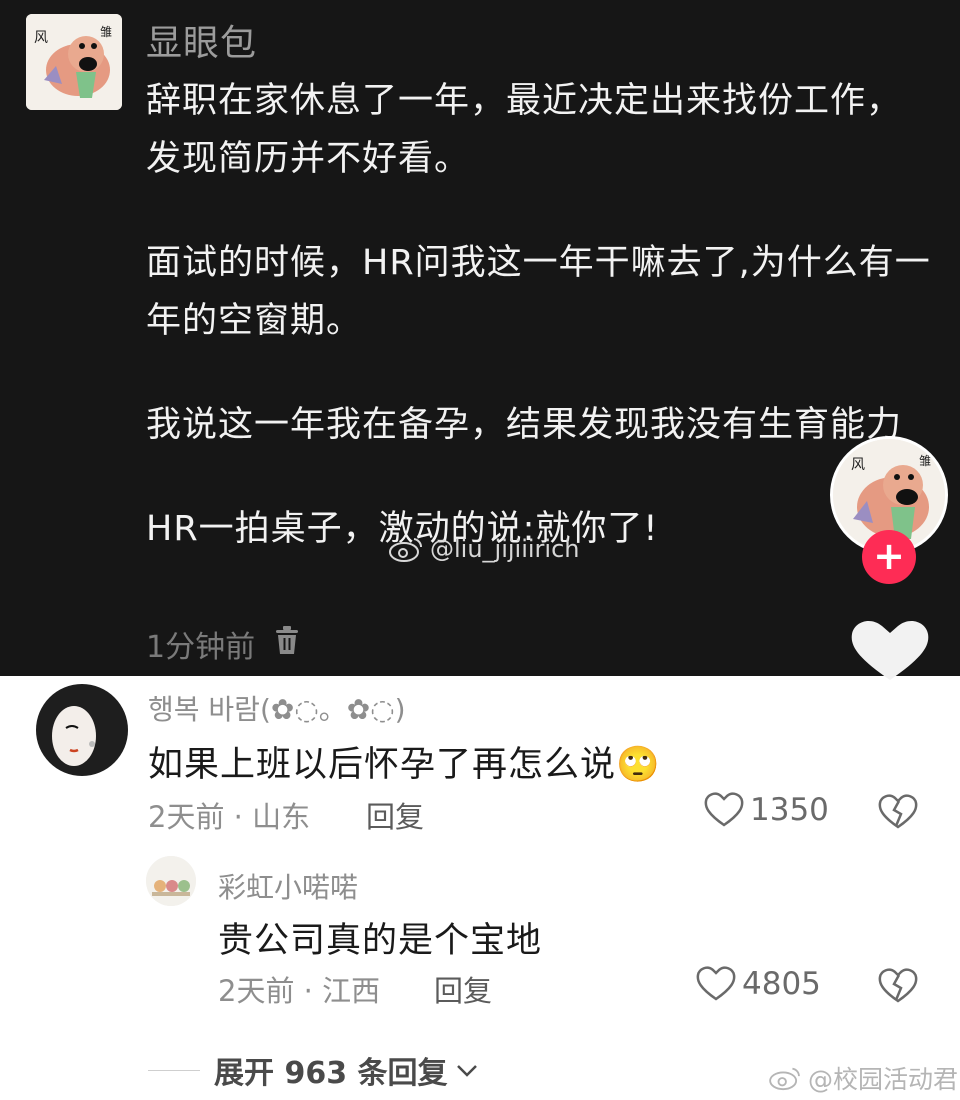  What do you see at coordinates (229, 817) in the screenshot?
I see `comment-meta: 2天前 · 山东` at bounding box center [229, 817].